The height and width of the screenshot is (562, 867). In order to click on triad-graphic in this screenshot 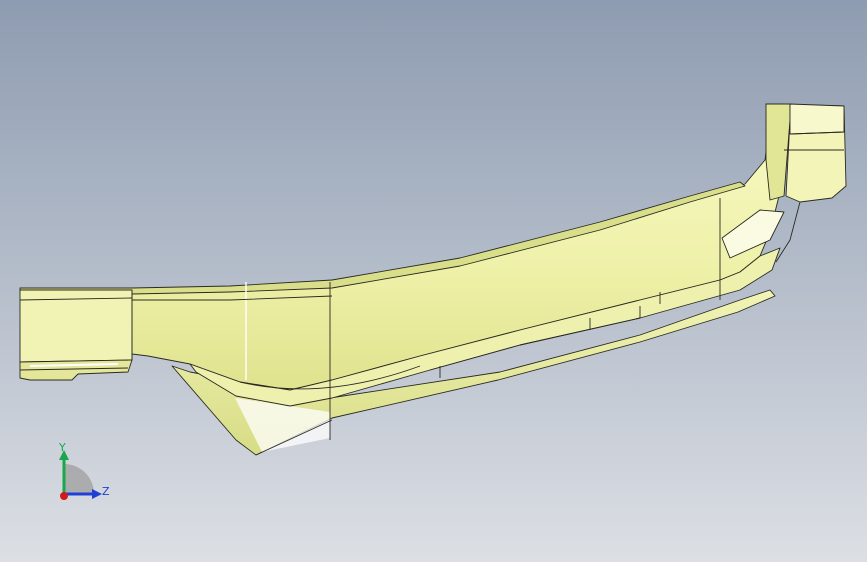, I will do `click(80, 475)`.